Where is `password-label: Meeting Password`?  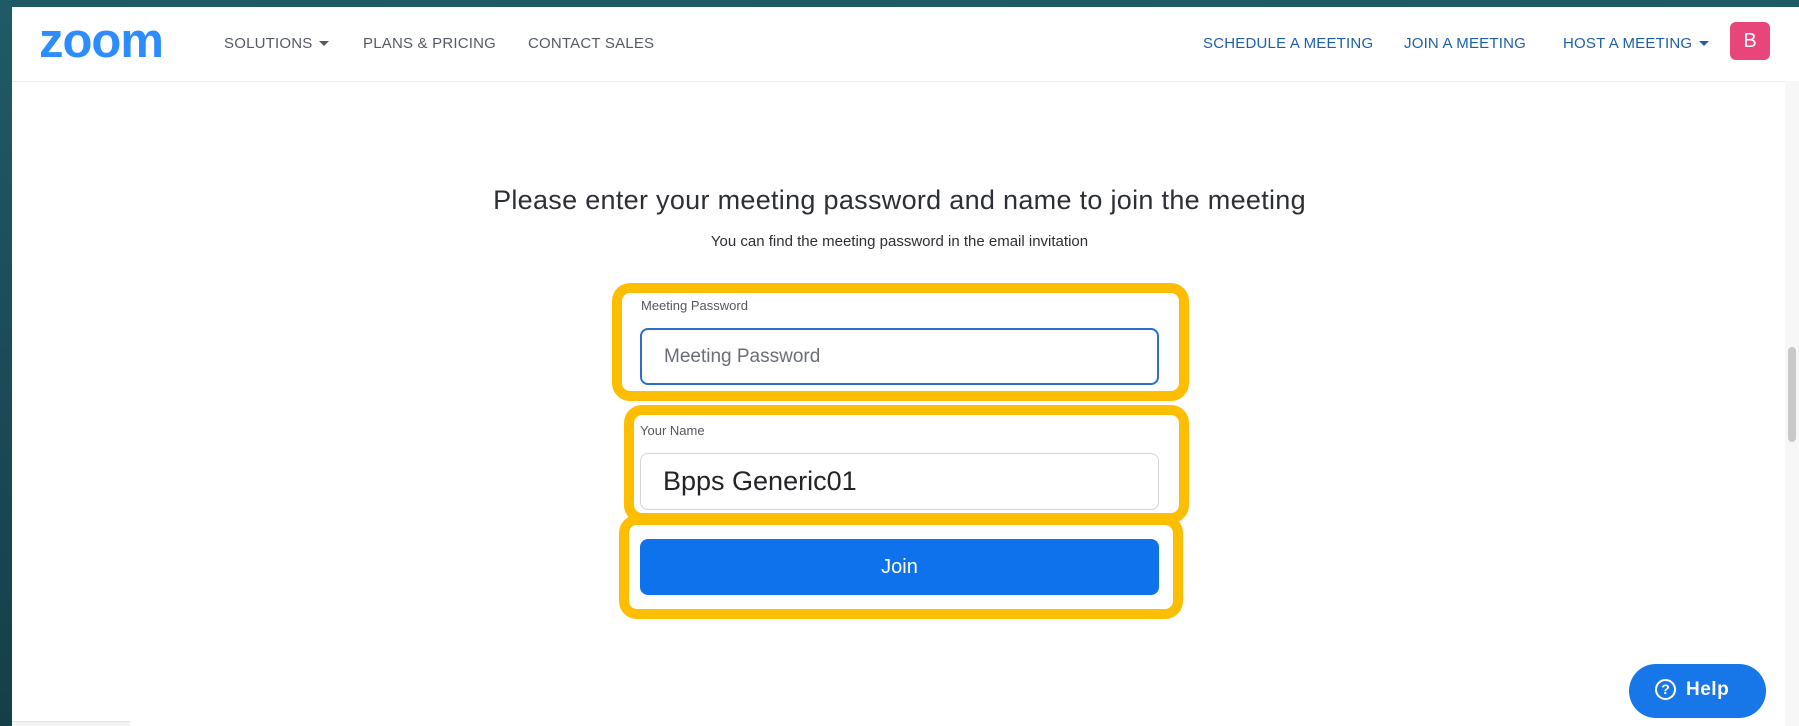 password-label: Meeting Password is located at coordinates (694, 305).